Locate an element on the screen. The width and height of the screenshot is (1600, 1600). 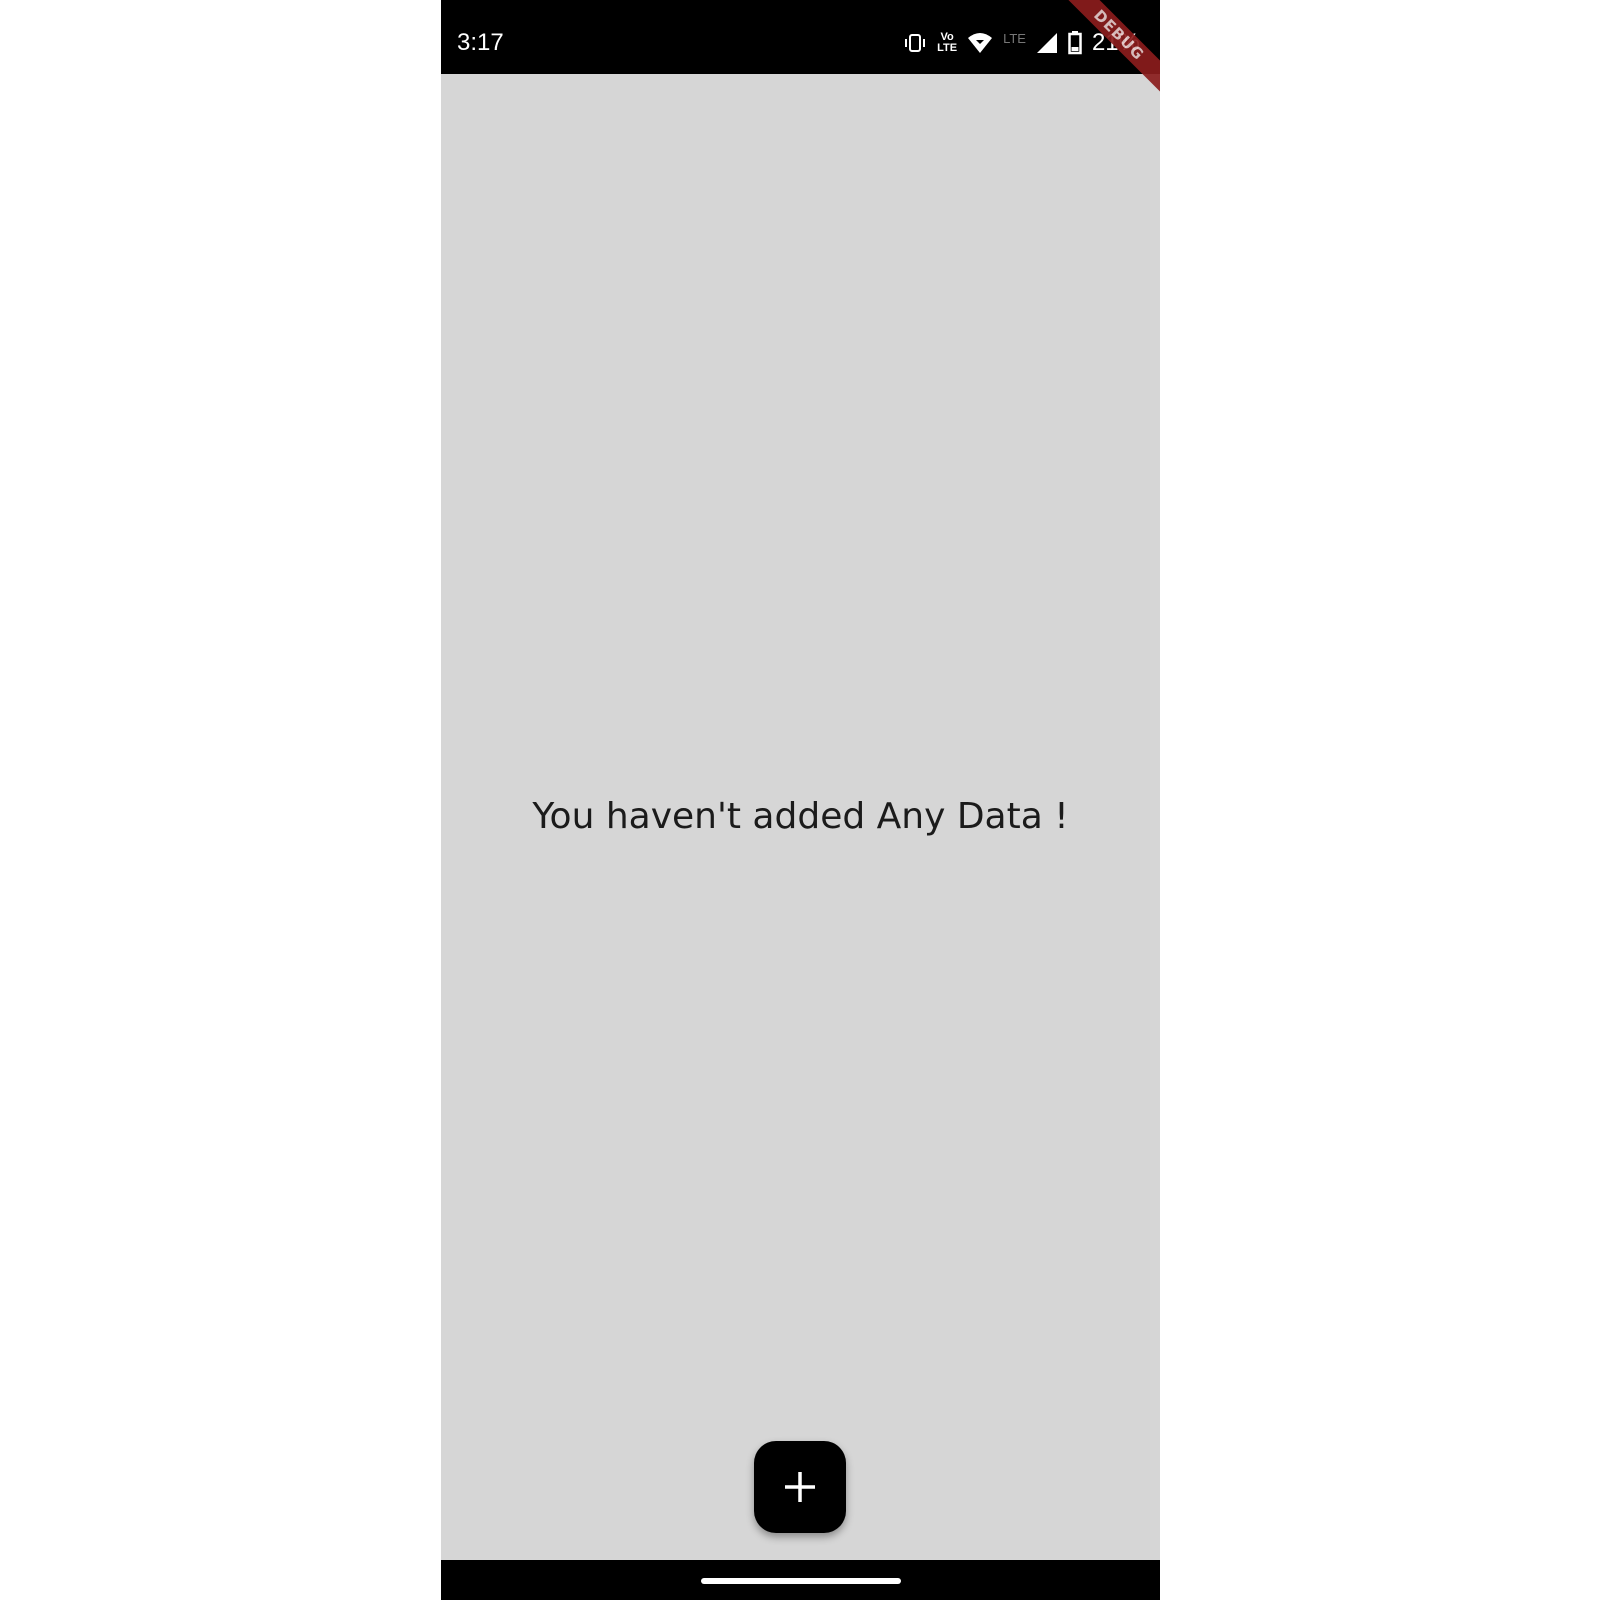
battery-icon is located at coordinates (1075, 43).